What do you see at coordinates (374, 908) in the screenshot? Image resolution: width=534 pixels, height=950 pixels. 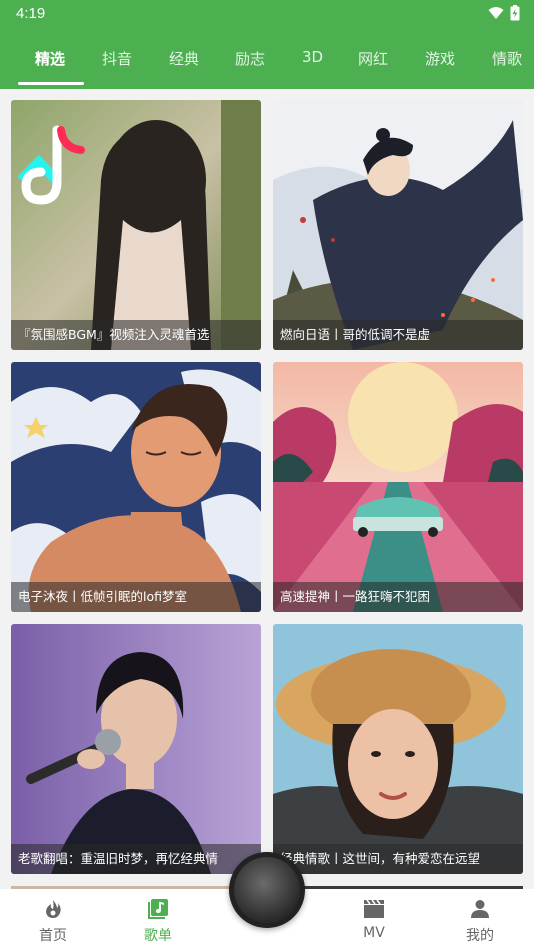 I see `clapperboard-icon` at bounding box center [374, 908].